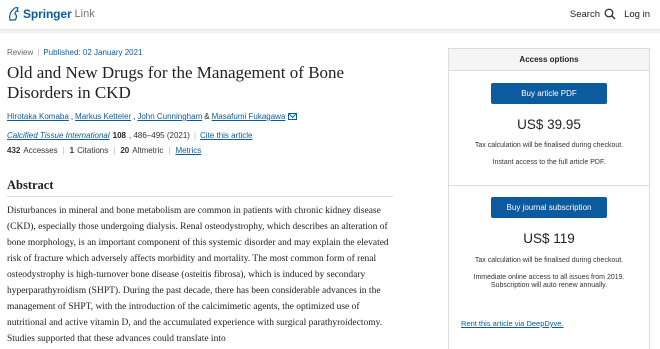 The height and width of the screenshot is (349, 660). What do you see at coordinates (169, 116) in the screenshot?
I see `author-link: John Cunningham` at bounding box center [169, 116].